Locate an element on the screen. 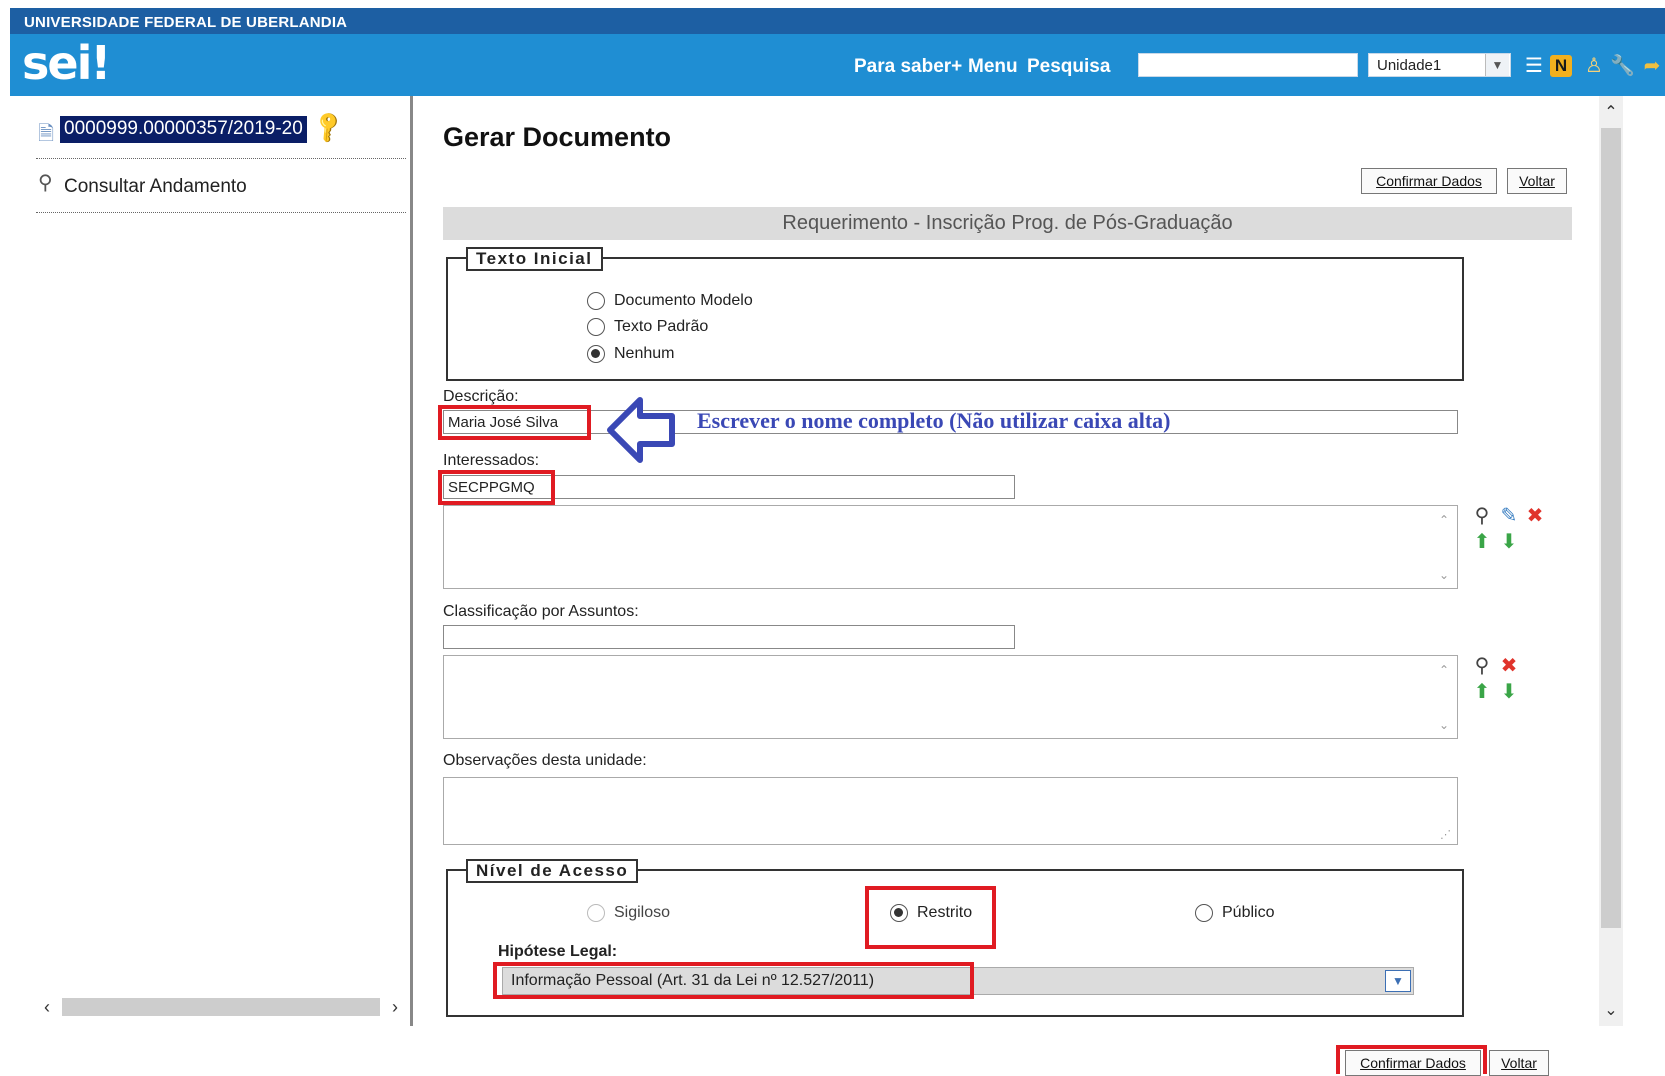 The image size is (1665, 1076). arrow-left-icon is located at coordinates (641, 430).